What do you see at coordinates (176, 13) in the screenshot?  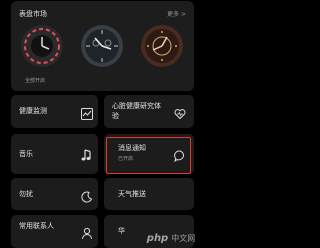 I see `more-link: 更多 >` at bounding box center [176, 13].